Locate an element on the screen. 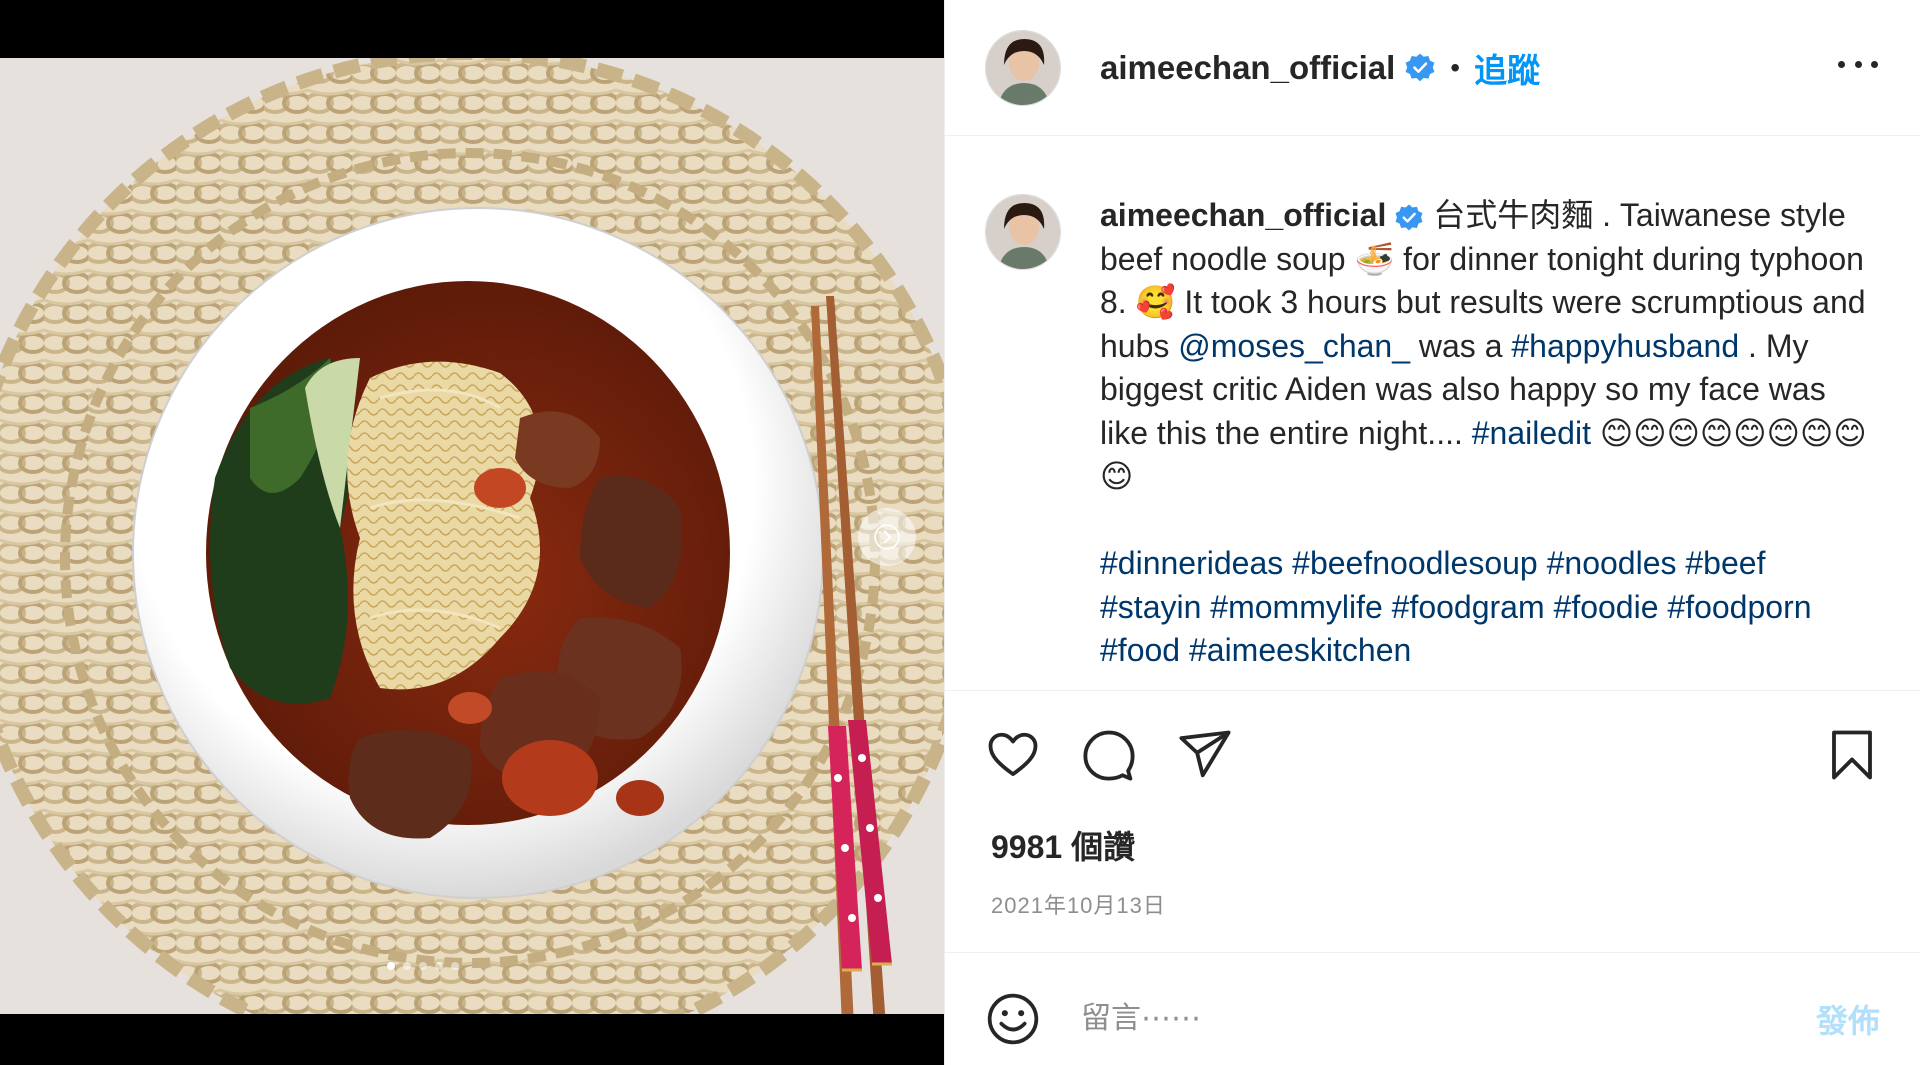  hashtag-link: #foodgram is located at coordinates (1468, 607).